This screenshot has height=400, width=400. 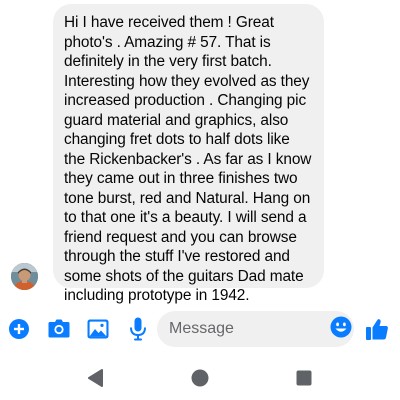 I want to click on message-line: Interesting how they evolved as they, so click(x=187, y=81).